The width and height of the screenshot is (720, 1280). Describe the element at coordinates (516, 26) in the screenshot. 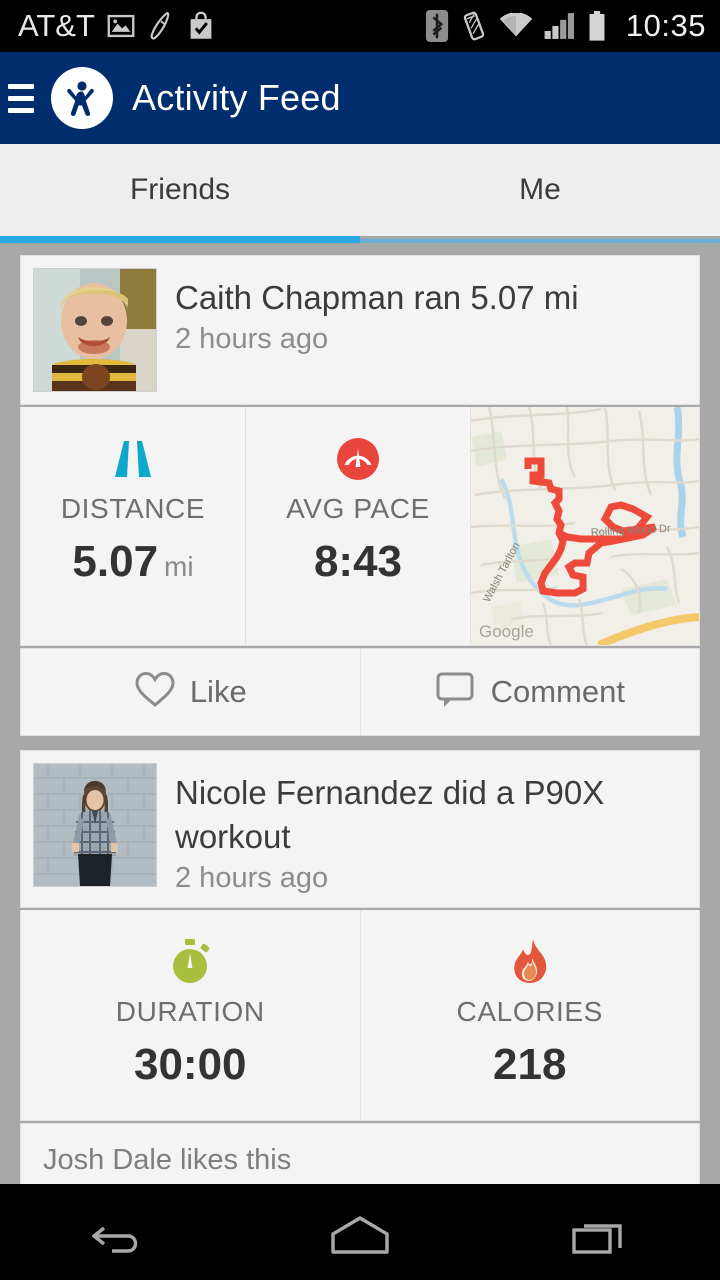

I see `wifi-icon` at that location.